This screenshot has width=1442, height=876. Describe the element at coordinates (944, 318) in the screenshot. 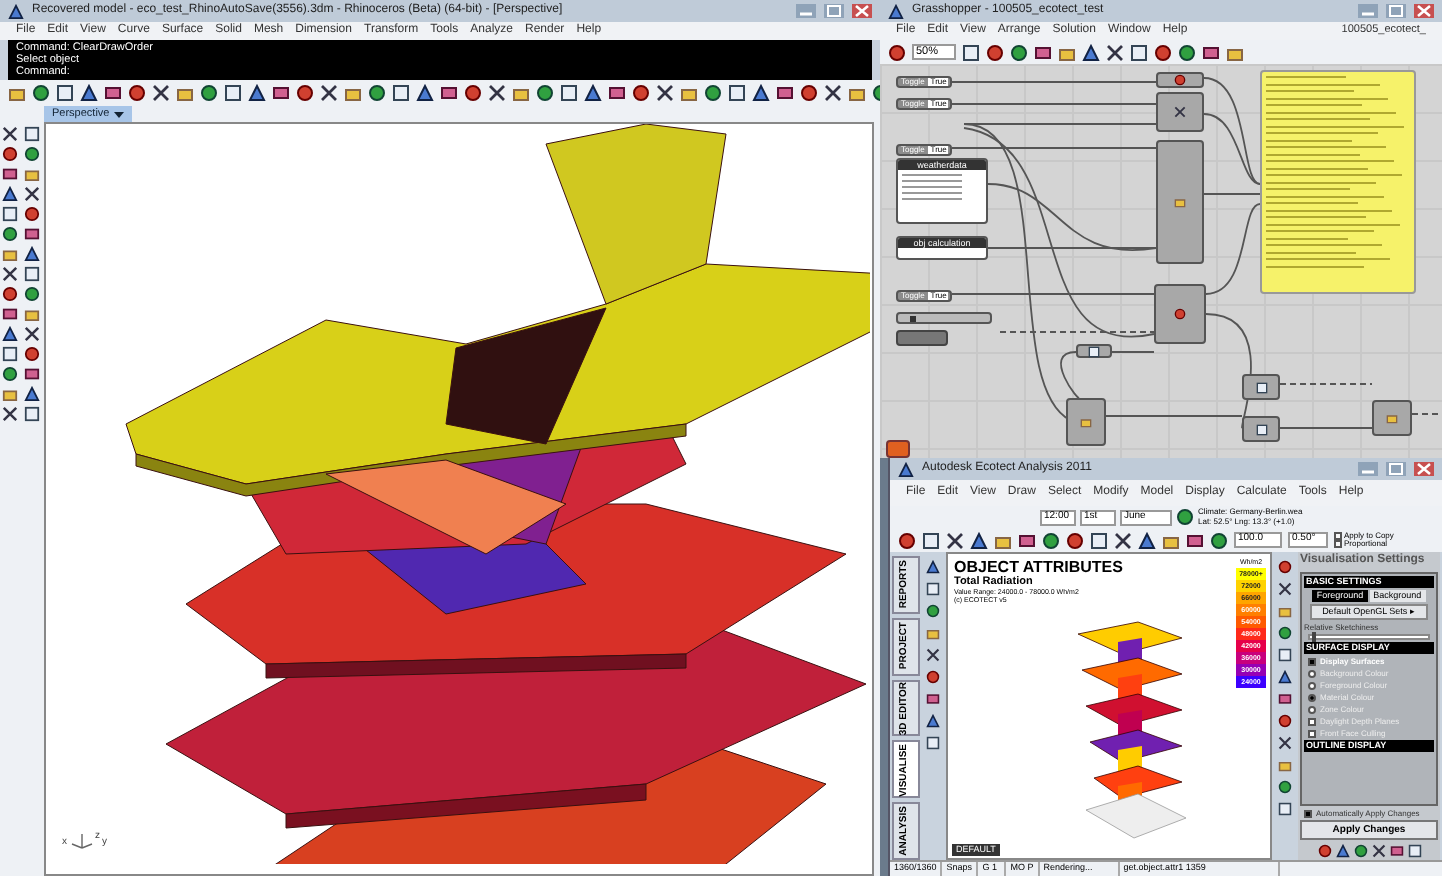

I see `number-slider` at that location.